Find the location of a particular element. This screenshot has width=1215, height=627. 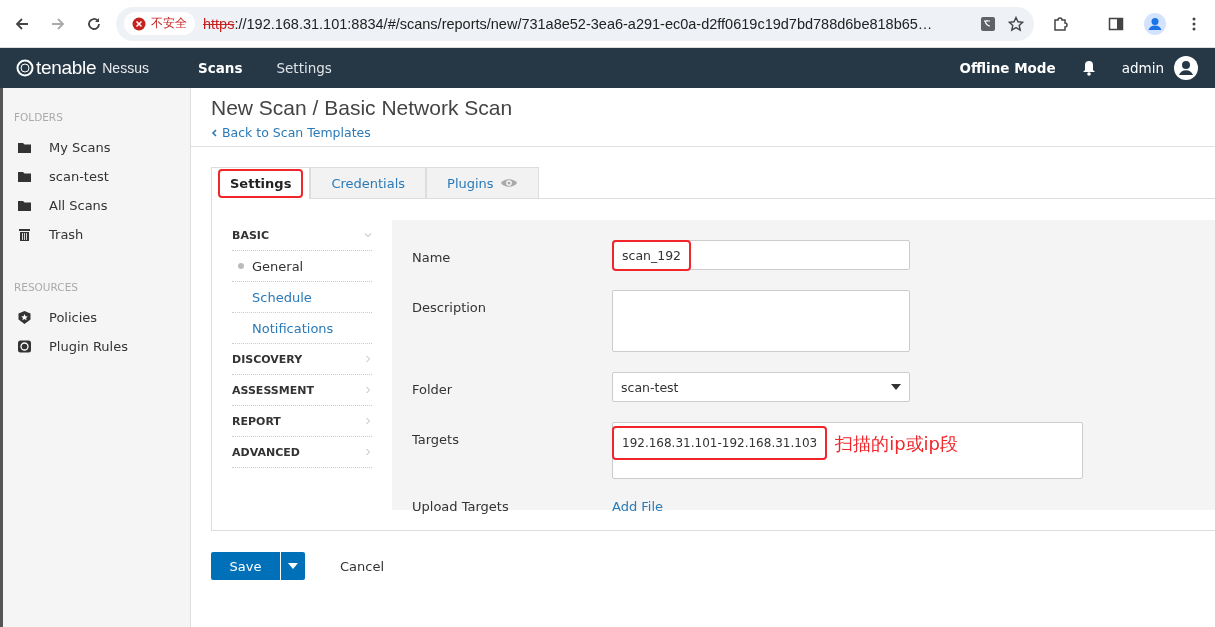

menu-item: Schedule is located at coordinates (302, 297).